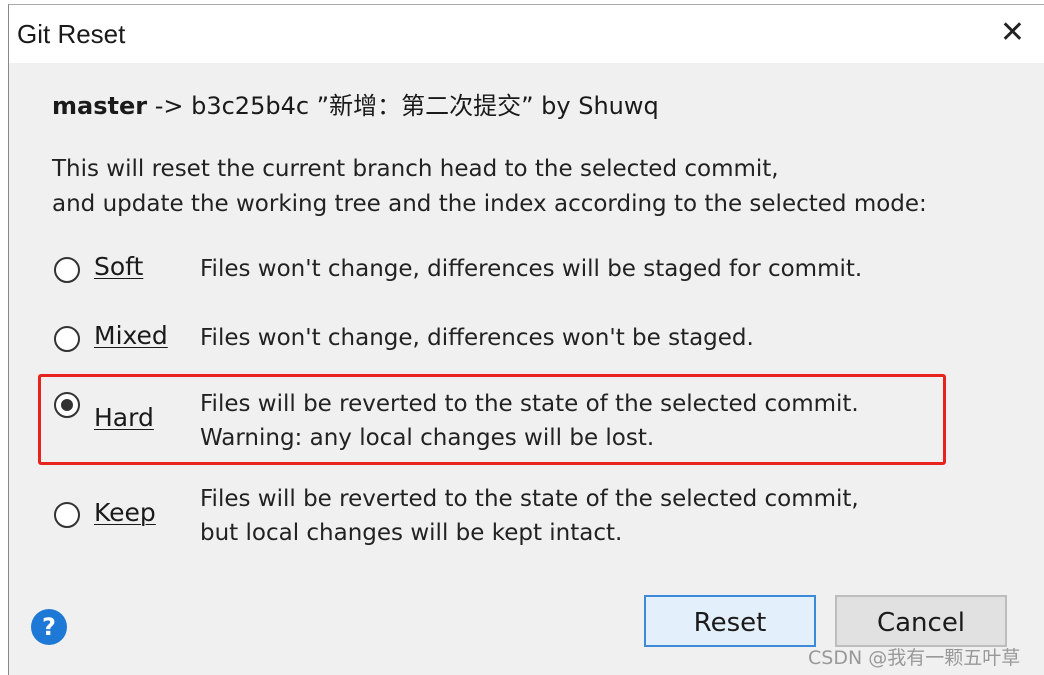 The image size is (1044, 675). I want to click on option-label: Keep, so click(147, 512).